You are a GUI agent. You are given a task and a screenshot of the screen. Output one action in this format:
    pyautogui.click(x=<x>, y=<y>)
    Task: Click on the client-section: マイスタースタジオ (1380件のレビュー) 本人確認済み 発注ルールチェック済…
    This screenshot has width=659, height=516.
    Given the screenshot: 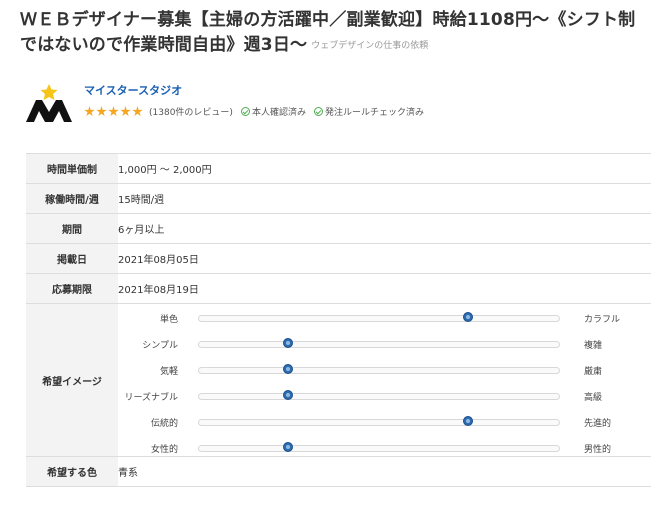 What is the action you would take?
    pyautogui.click(x=336, y=102)
    